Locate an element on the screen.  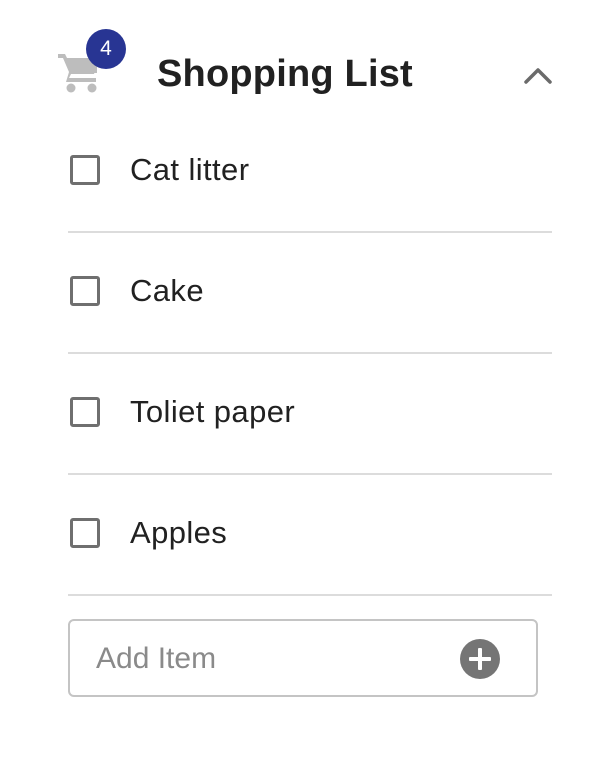
list-item: Cake is located at coordinates (310, 293).